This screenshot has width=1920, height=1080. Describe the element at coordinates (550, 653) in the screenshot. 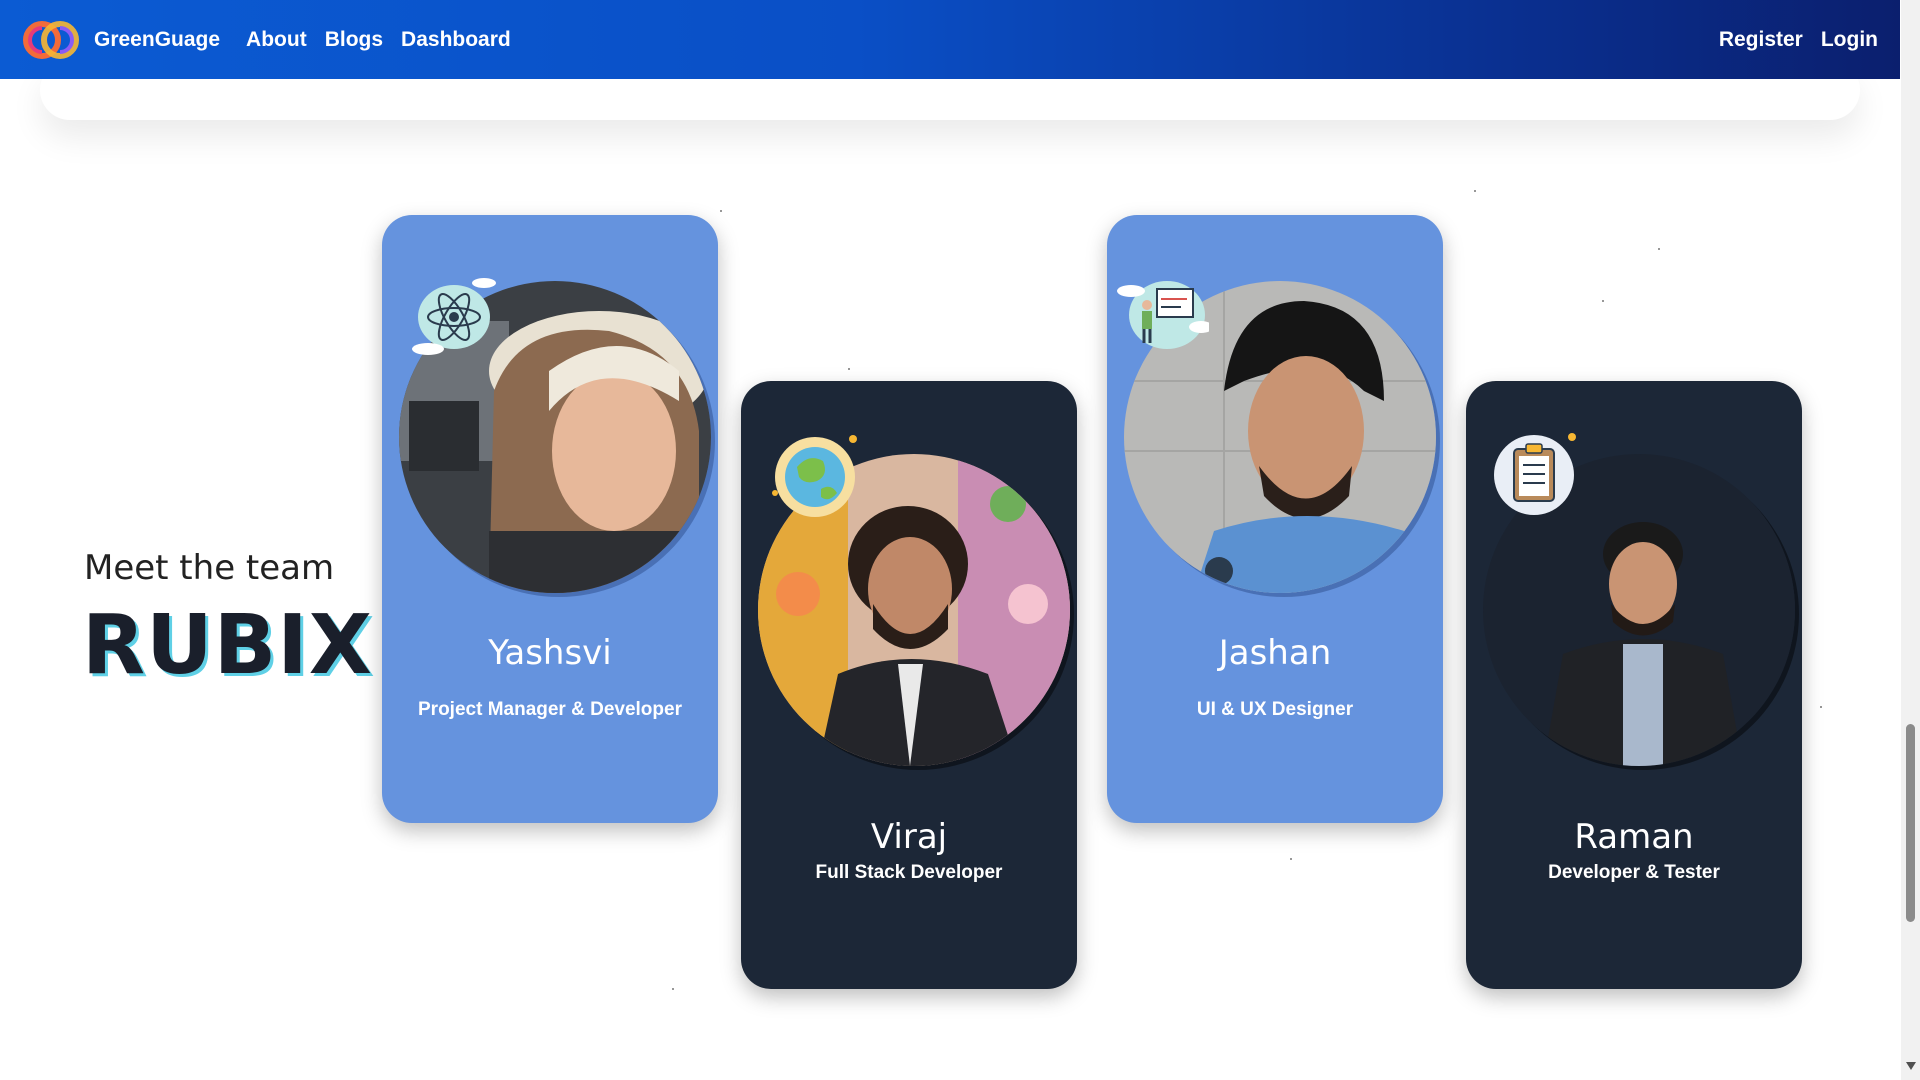

I see `member-name: Yashsvi` at that location.